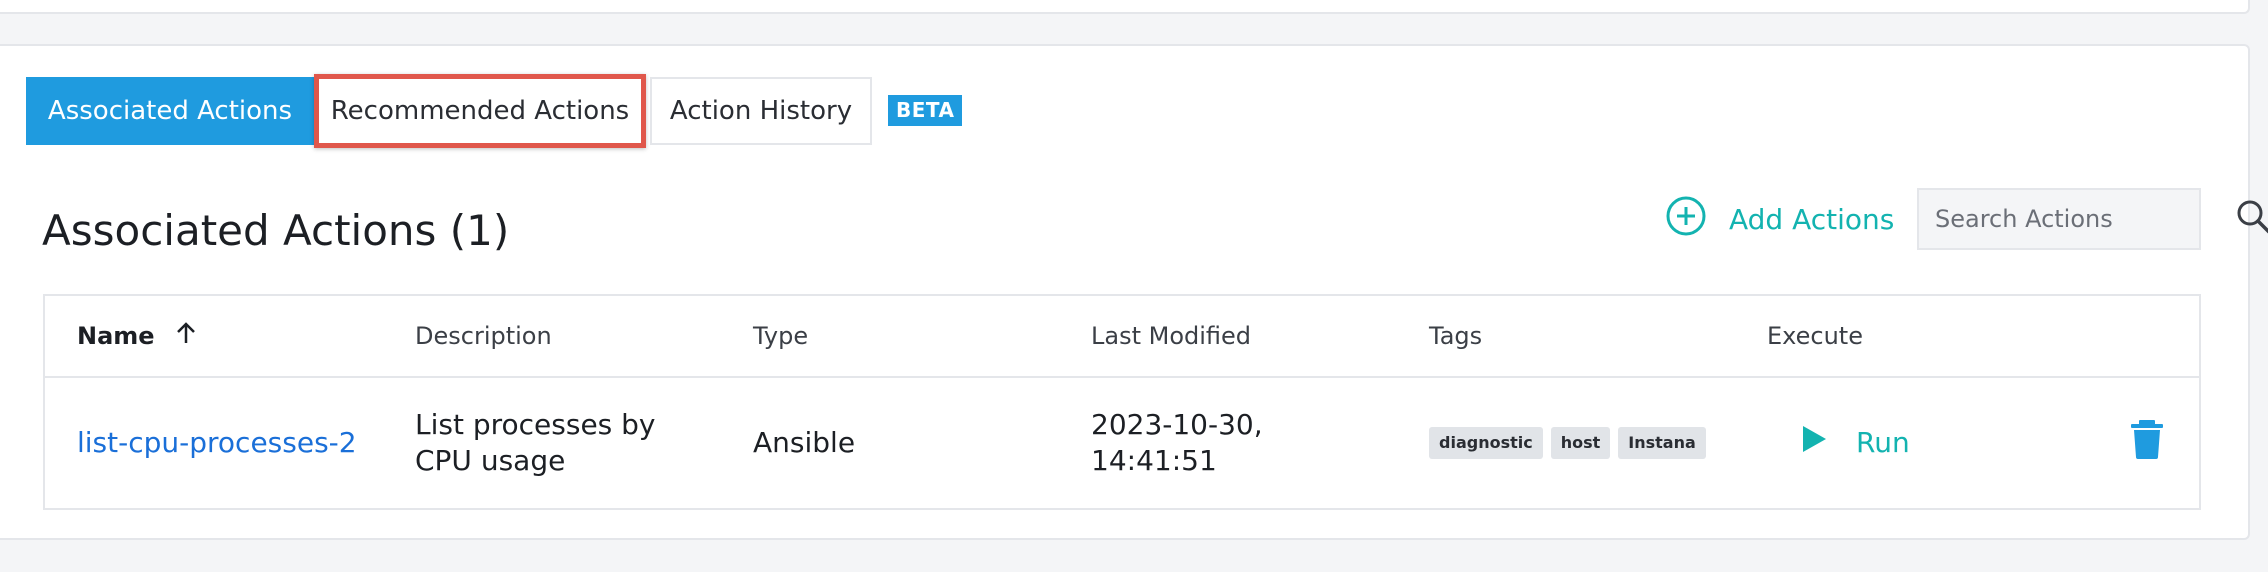  I want to click on column-header-execute: Execute, so click(1815, 336).